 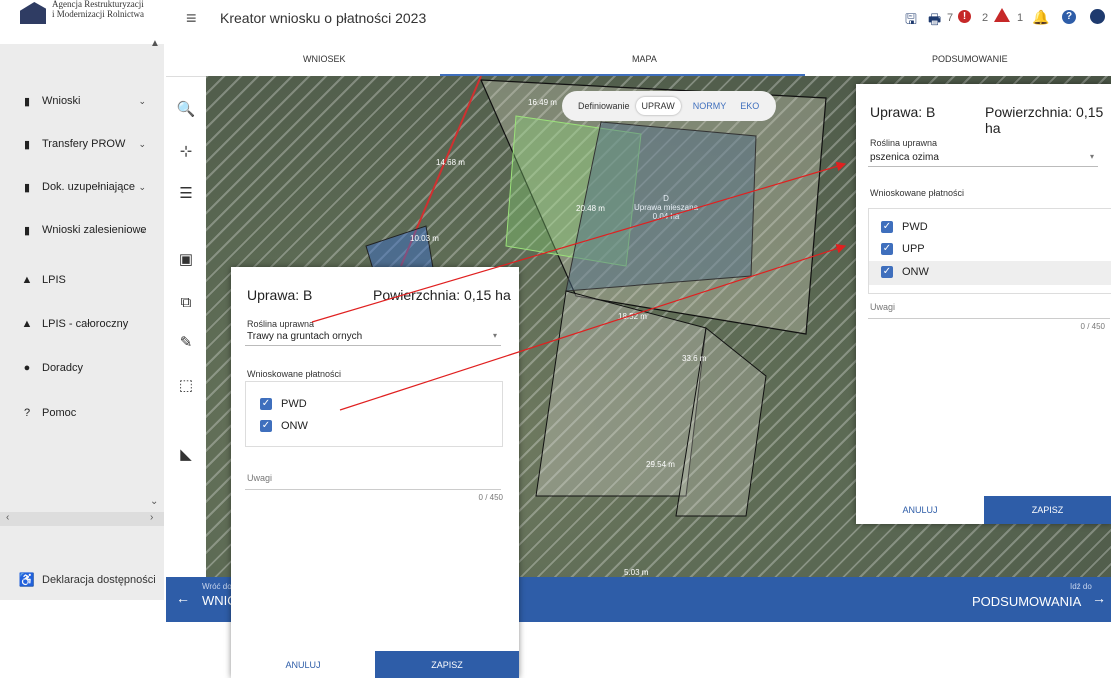 What do you see at coordinates (27, 368) in the screenshot?
I see `person-icon: ●` at bounding box center [27, 368].